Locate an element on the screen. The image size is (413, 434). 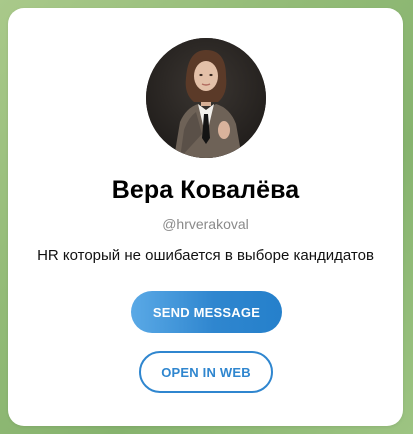
send-message-button: SEND MESSAGE is located at coordinates (206, 312).